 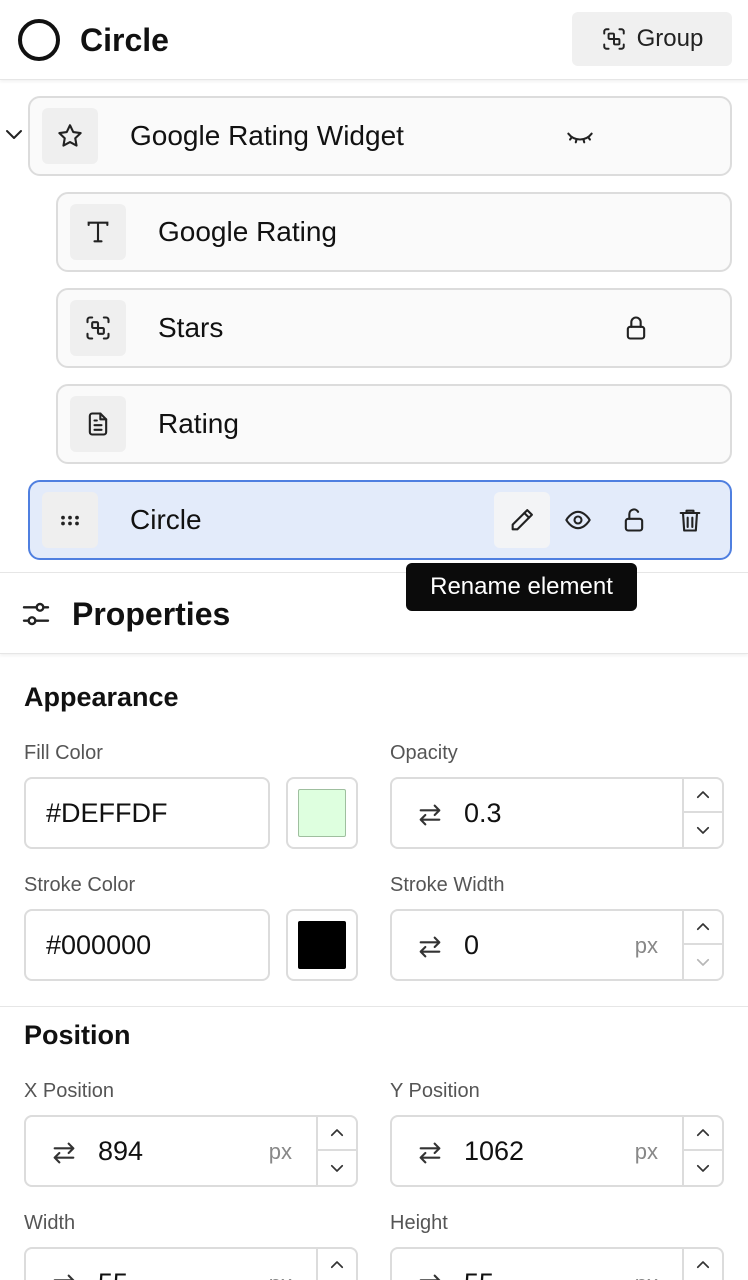 What do you see at coordinates (472, 945) in the screenshot?
I see `stroke-width-value: 0` at bounding box center [472, 945].